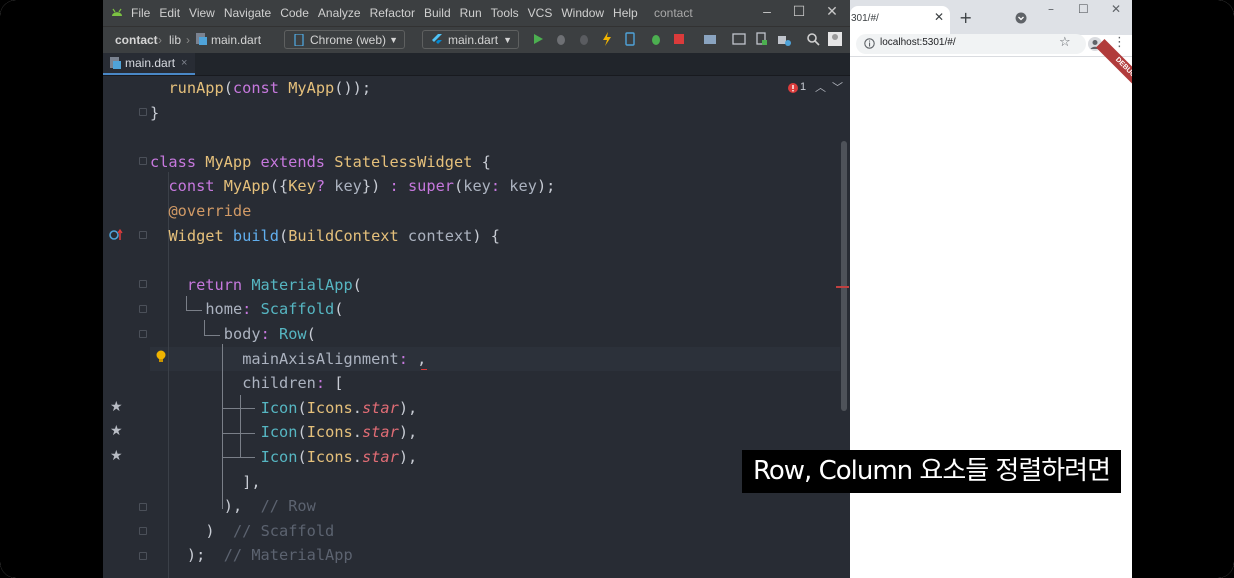  Describe the element at coordinates (251, 482) in the screenshot. I see `code-line: ],` at that location.